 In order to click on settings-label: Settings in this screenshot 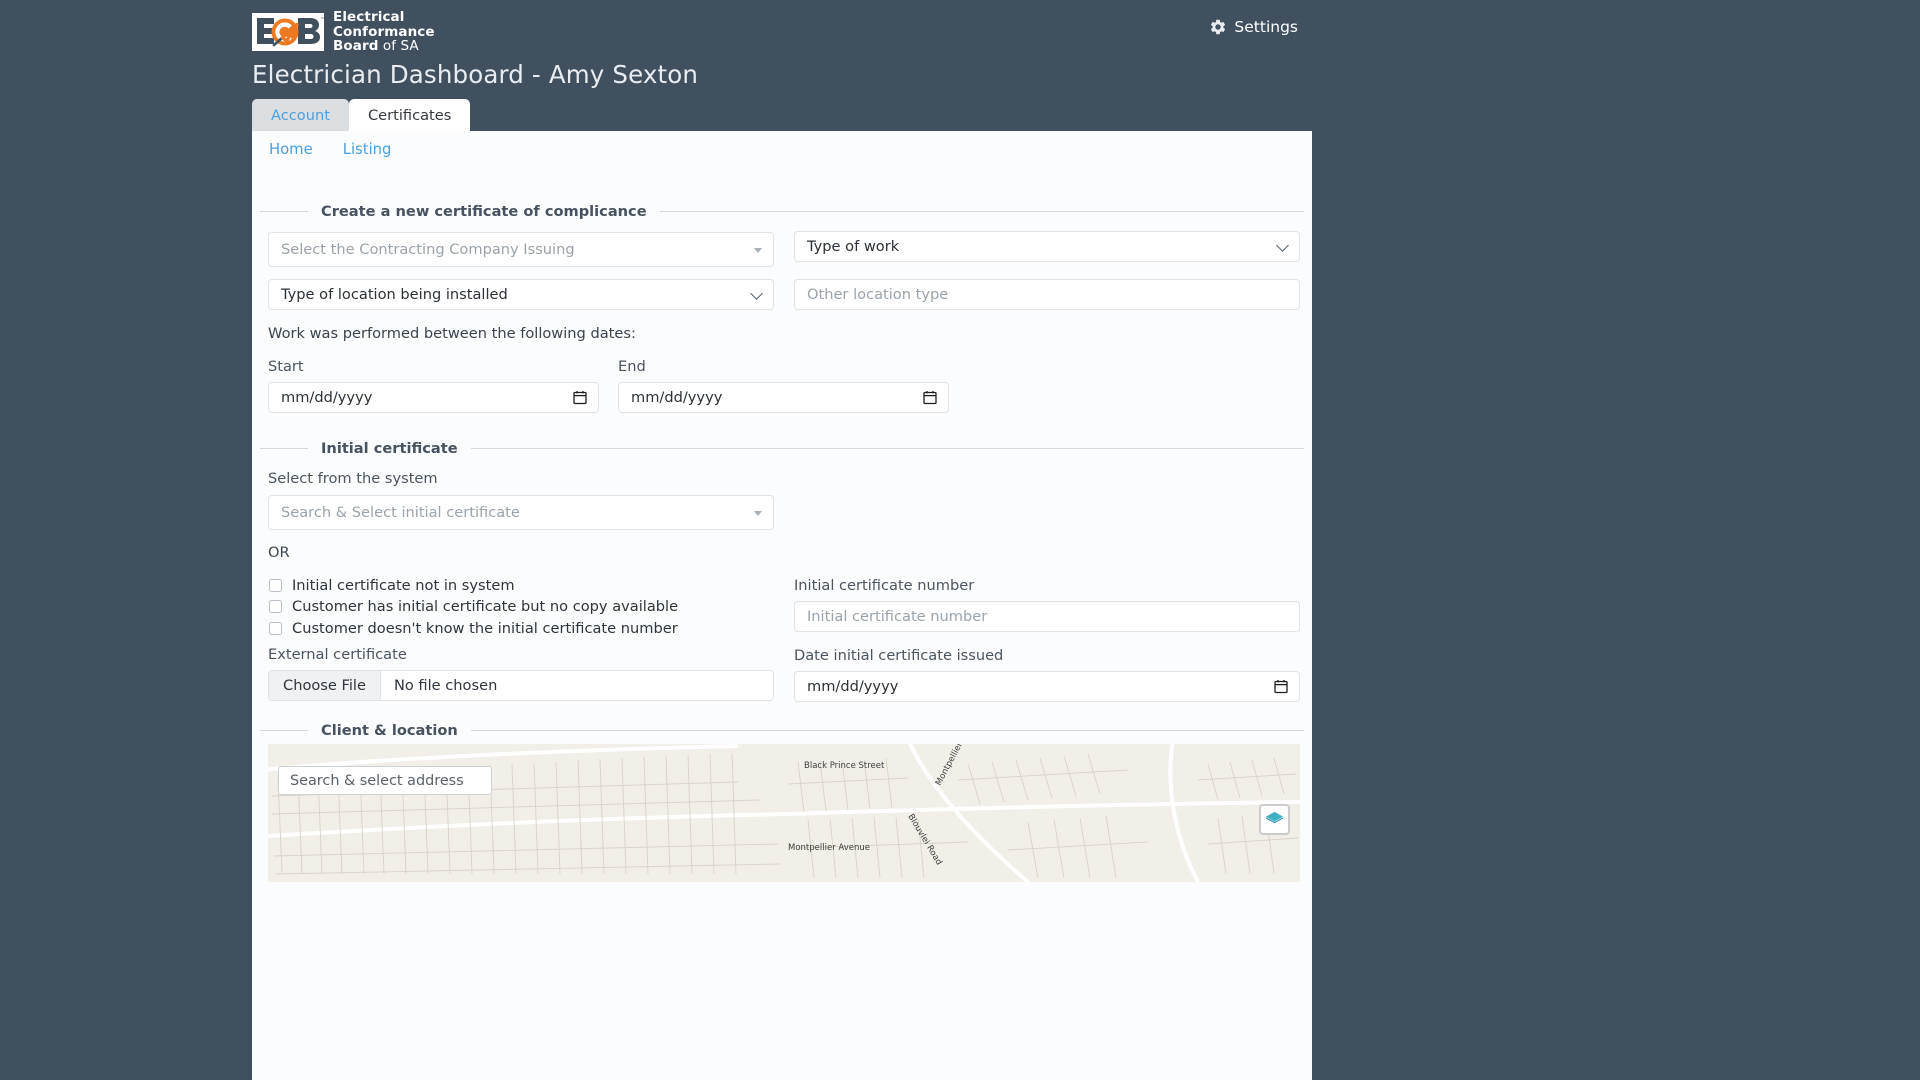, I will do `click(1266, 27)`.